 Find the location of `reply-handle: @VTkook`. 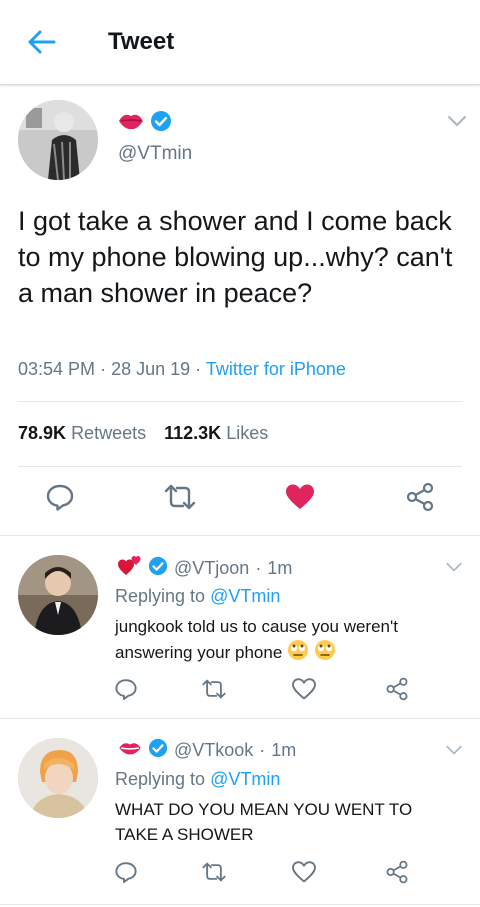

reply-handle: @VTkook is located at coordinates (213, 750).